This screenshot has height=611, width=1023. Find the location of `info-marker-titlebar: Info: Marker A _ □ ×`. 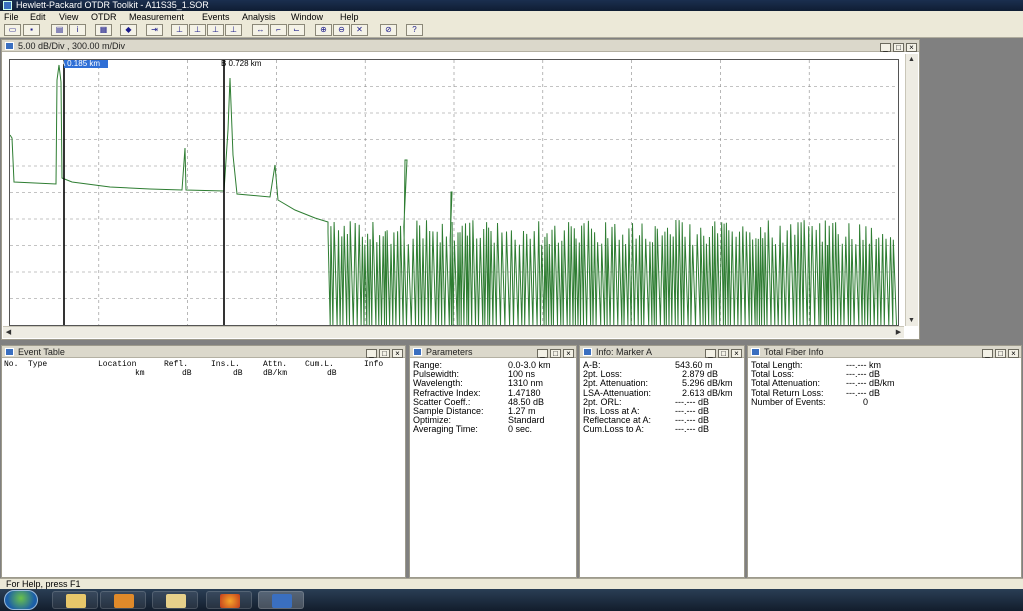

info-marker-titlebar: Info: Marker A _ □ × is located at coordinates (662, 352).